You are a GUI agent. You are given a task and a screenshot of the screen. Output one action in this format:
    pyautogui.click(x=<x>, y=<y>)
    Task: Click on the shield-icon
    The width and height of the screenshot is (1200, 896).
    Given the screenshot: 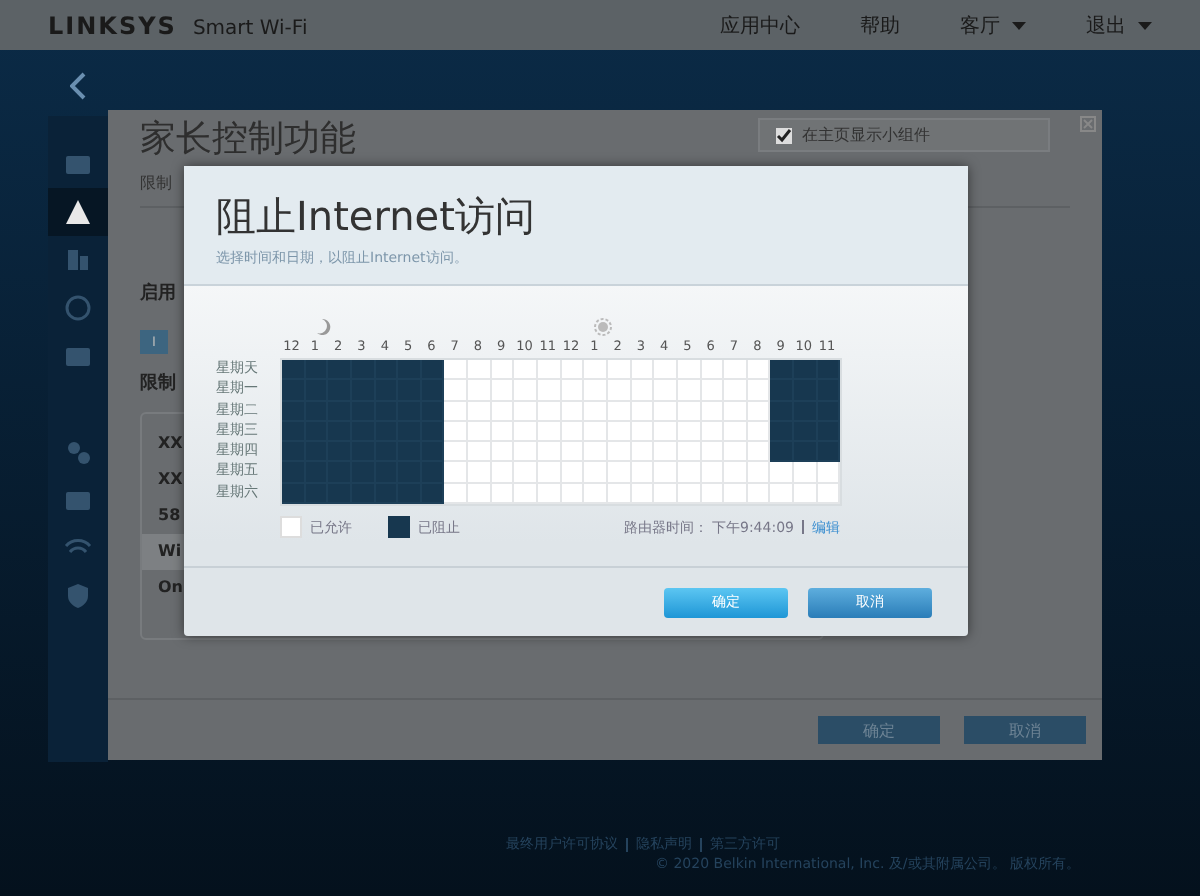 What is the action you would take?
    pyautogui.click(x=78, y=596)
    